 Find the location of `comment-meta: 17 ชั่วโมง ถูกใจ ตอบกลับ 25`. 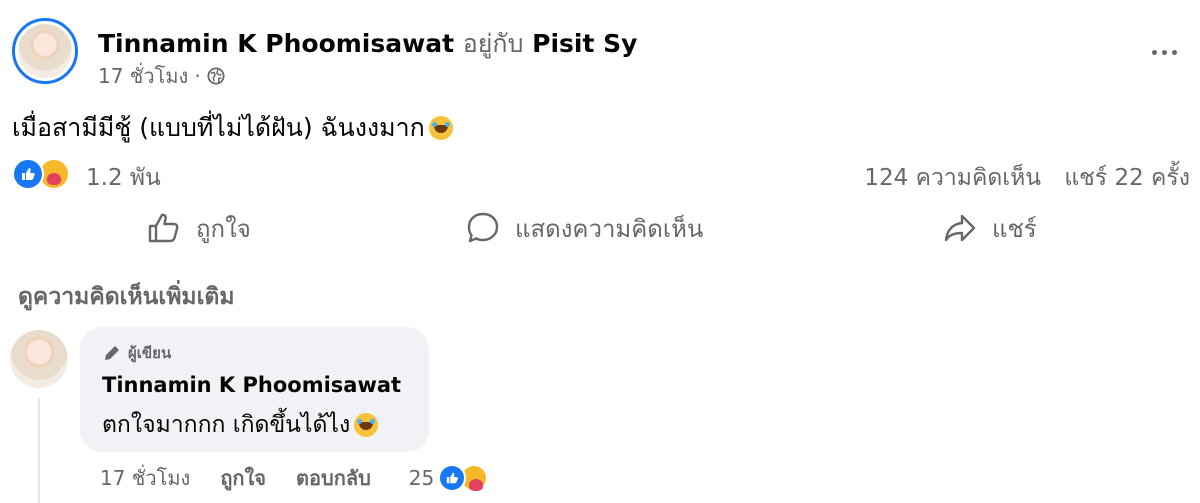

comment-meta: 17 ชั่วโมง ถูกใจ ตอบกลับ 25 is located at coordinates (294, 478).